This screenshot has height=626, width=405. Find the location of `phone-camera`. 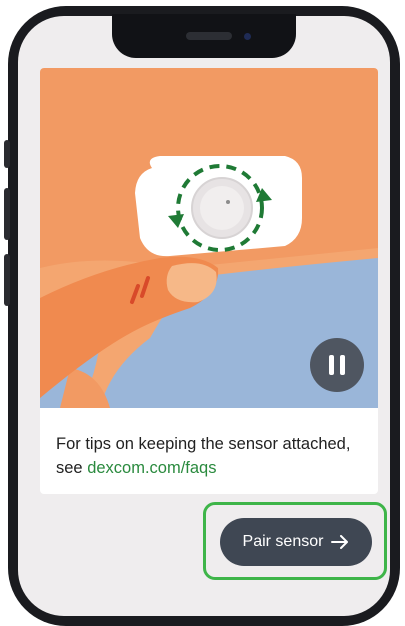

phone-camera is located at coordinates (247, 36).